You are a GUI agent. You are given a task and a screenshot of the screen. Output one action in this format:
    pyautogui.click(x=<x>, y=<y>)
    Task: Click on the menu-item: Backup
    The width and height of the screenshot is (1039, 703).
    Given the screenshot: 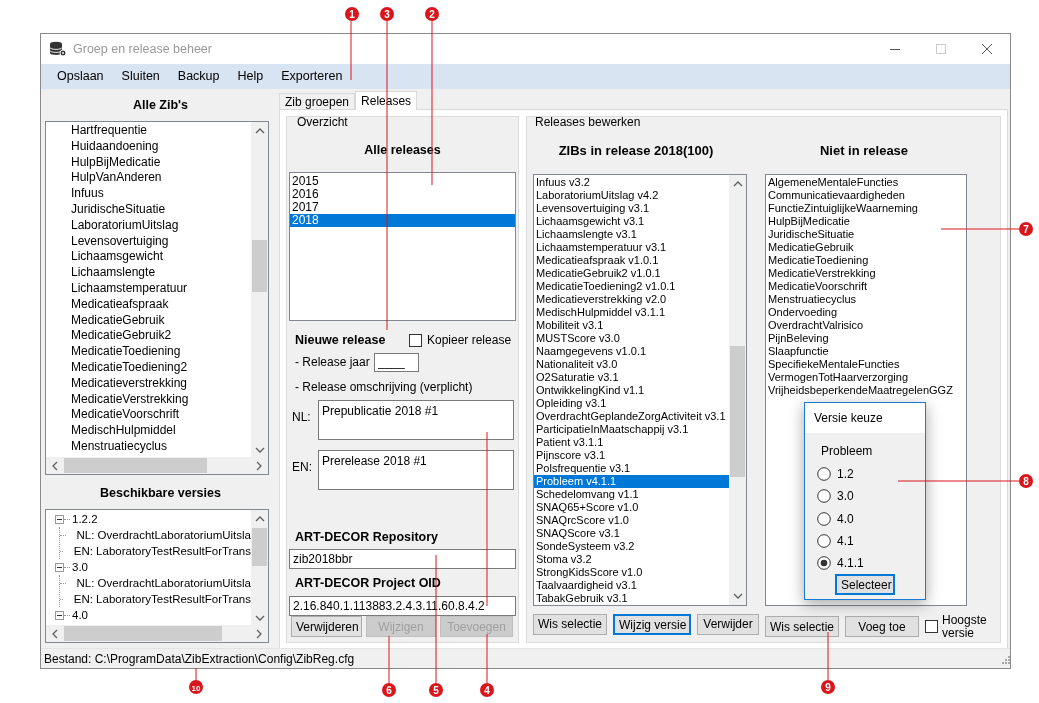 What is the action you would take?
    pyautogui.click(x=198, y=76)
    